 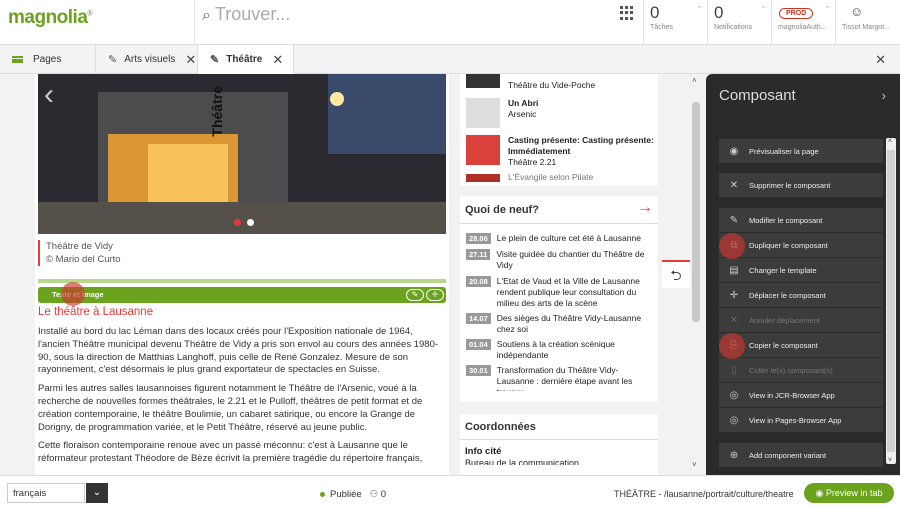 I want to click on bound-text: View in JCR-Browser App, so click(x=792, y=395).